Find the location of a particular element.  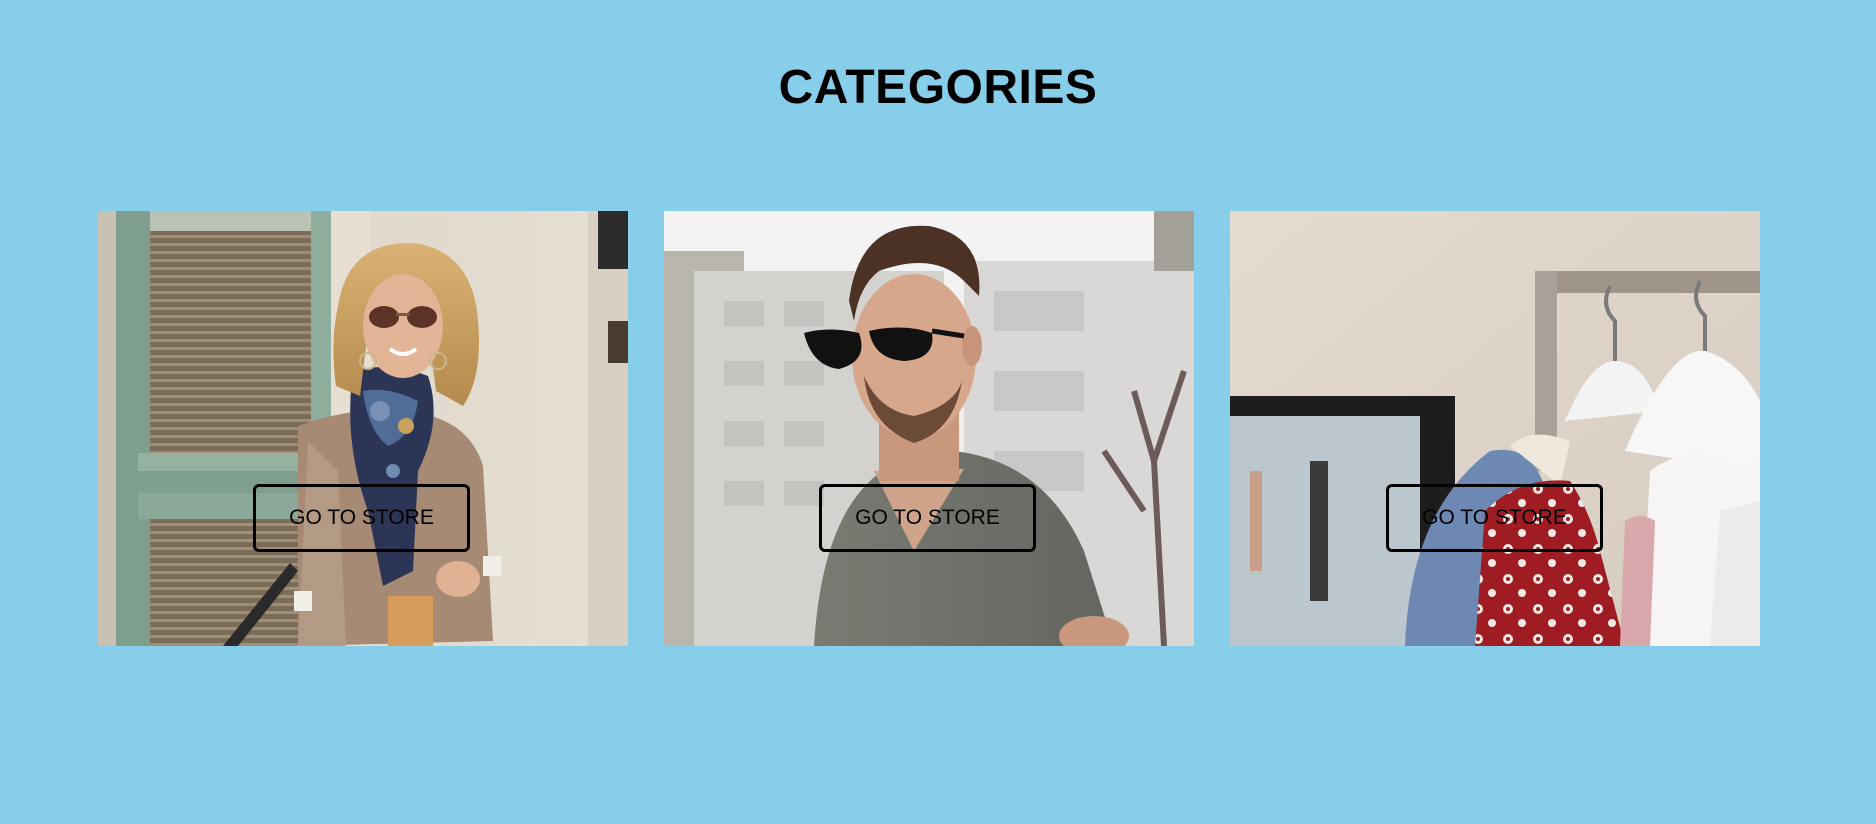

category-card-women: GO TO STORE is located at coordinates (363, 428).